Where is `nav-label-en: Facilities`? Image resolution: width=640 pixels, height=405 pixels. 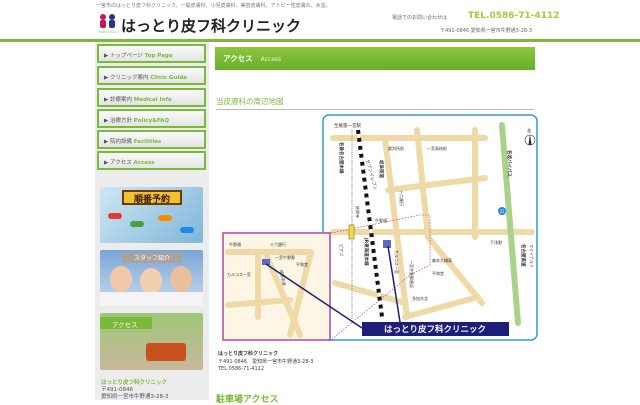 nav-label-en: Facilities is located at coordinates (147, 142).